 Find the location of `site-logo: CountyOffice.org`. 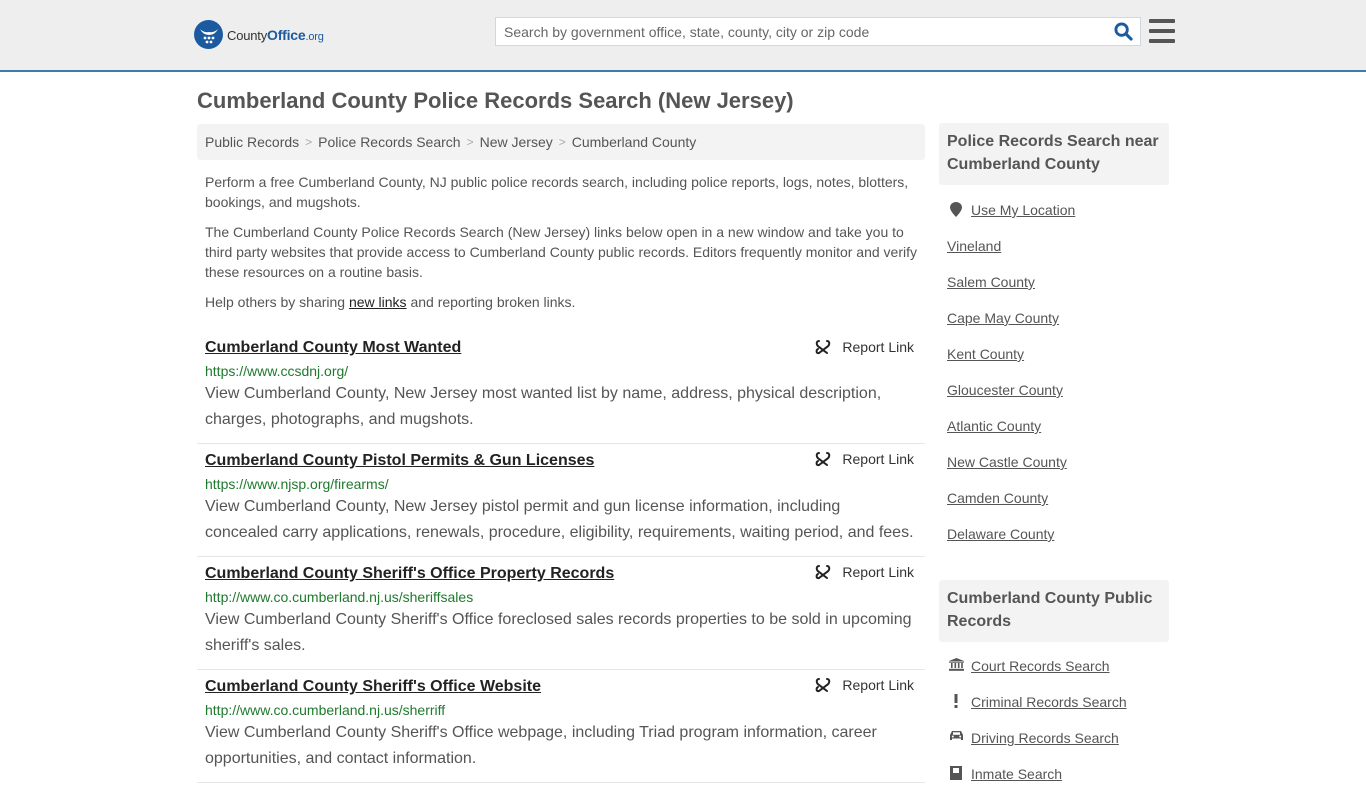

site-logo: CountyOffice.org is located at coordinates (259, 34).